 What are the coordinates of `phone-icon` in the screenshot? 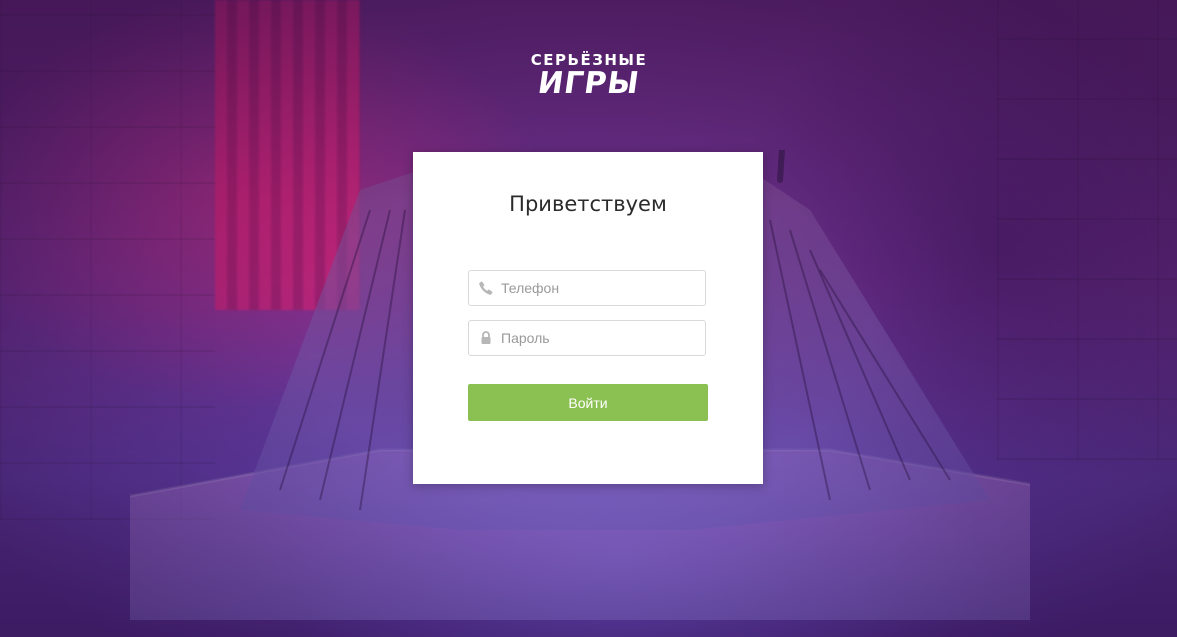 It's located at (486, 288).